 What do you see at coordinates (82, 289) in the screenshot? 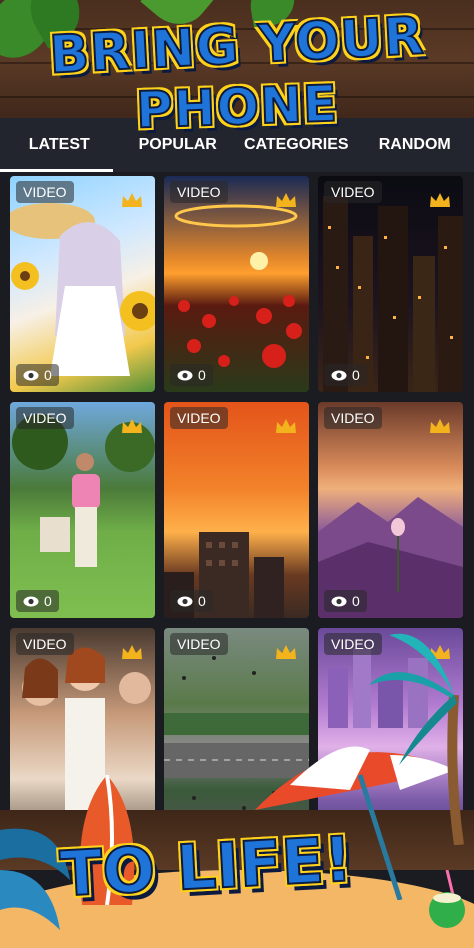
I see `thumbnail-anime-girl` at bounding box center [82, 289].